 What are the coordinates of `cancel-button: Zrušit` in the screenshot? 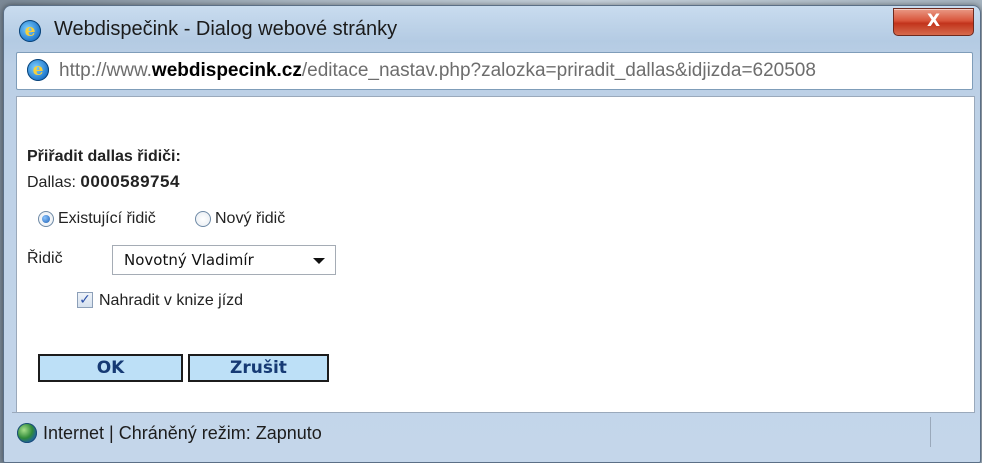 It's located at (258, 368).